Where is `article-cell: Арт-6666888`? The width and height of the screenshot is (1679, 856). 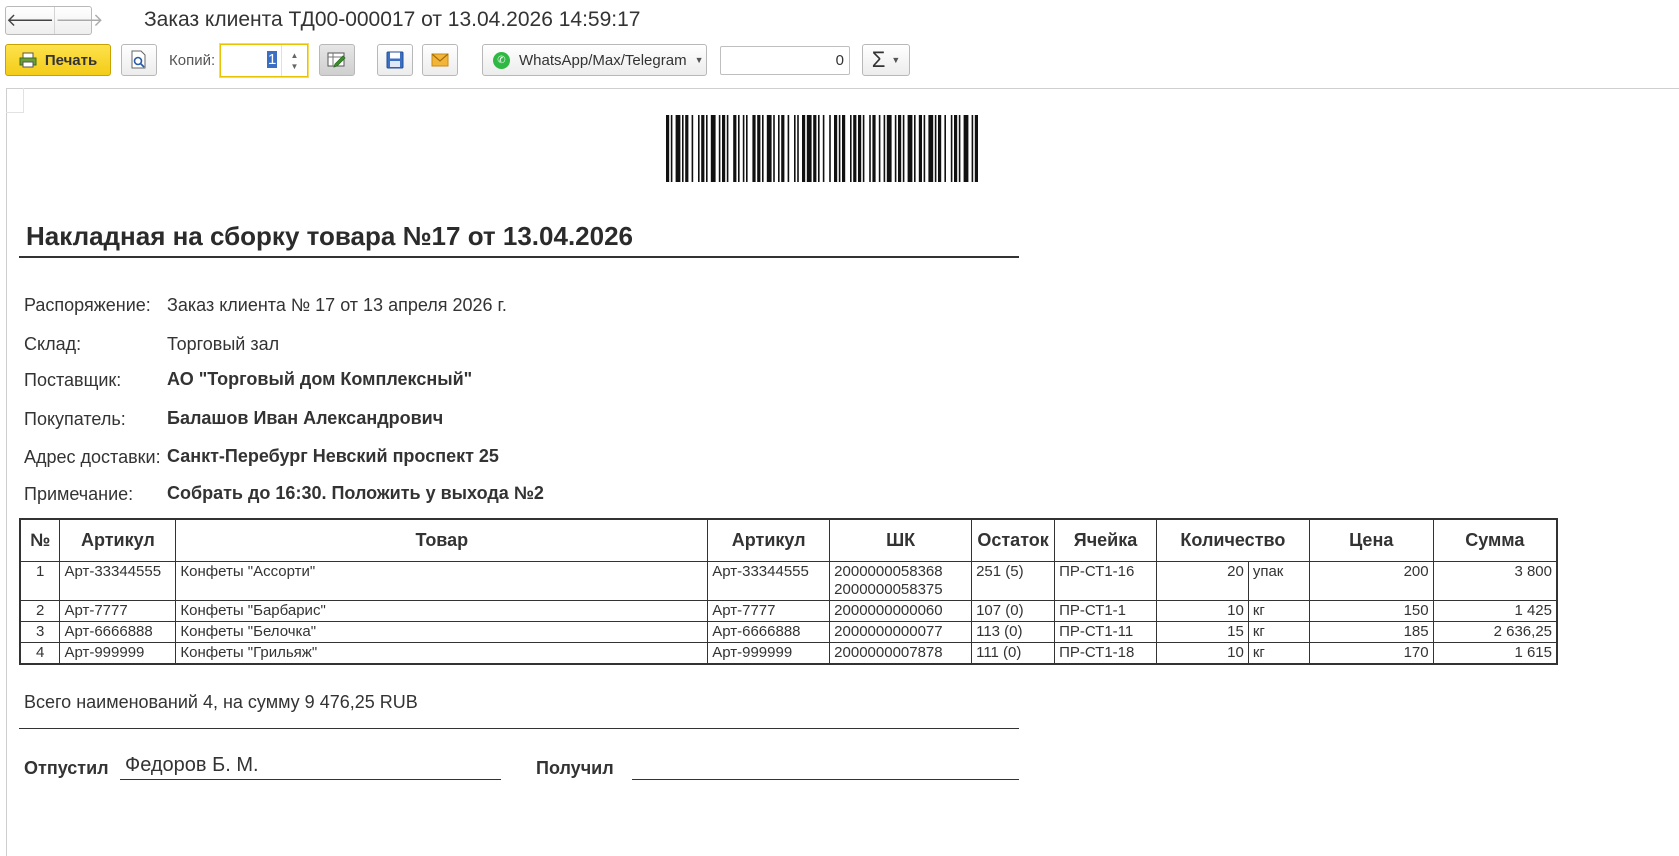 article-cell: Арт-6666888 is located at coordinates (118, 632).